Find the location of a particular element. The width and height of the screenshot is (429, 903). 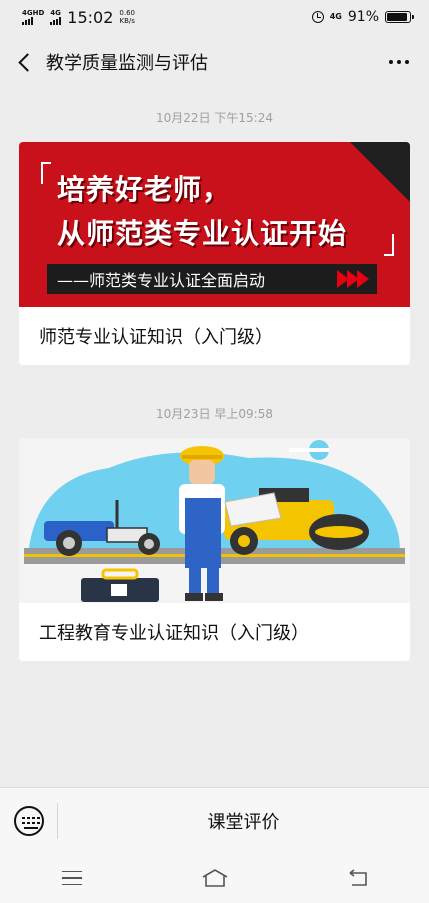

system-home-button is located at coordinates (215, 878).